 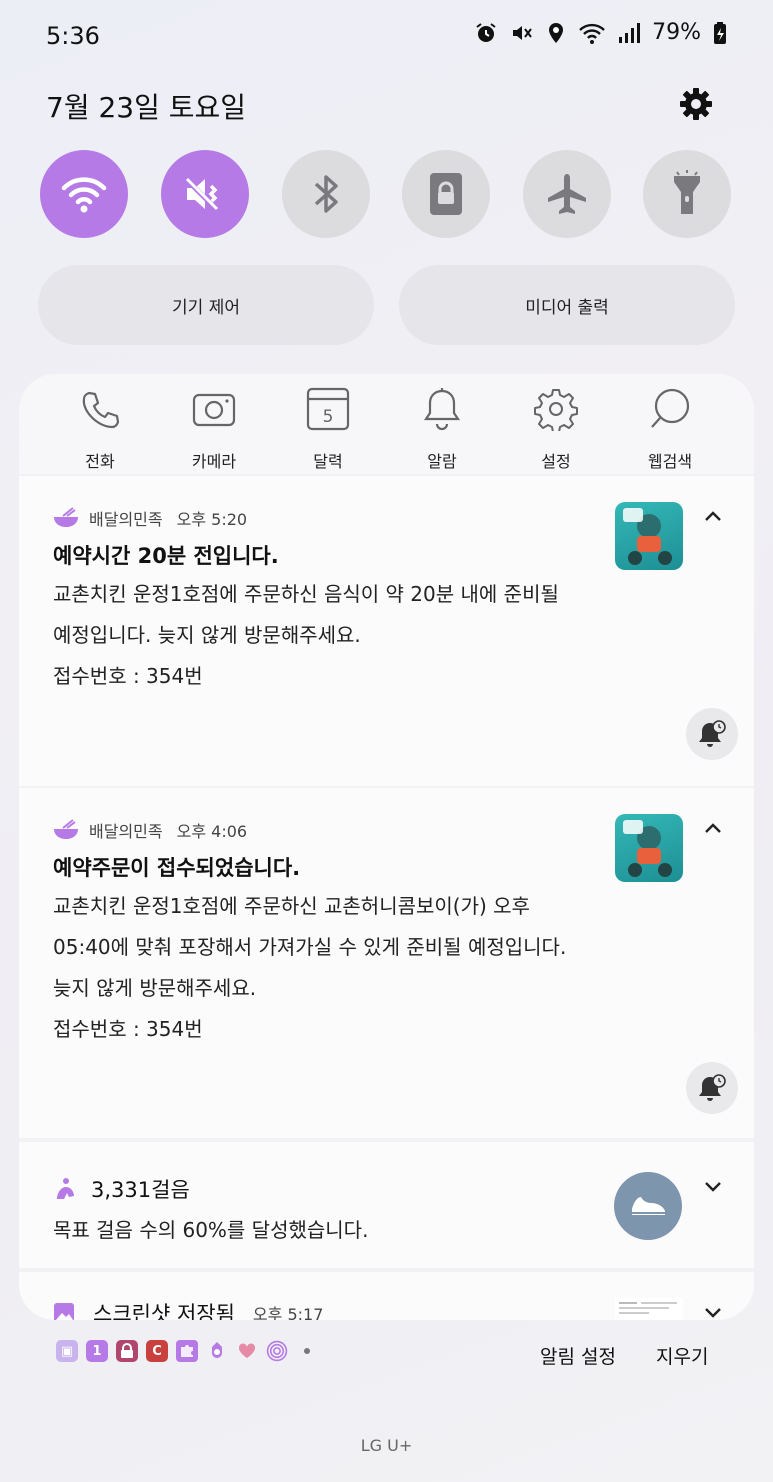 I want to click on screenshot-preview-image, so click(x=648, y=1308).